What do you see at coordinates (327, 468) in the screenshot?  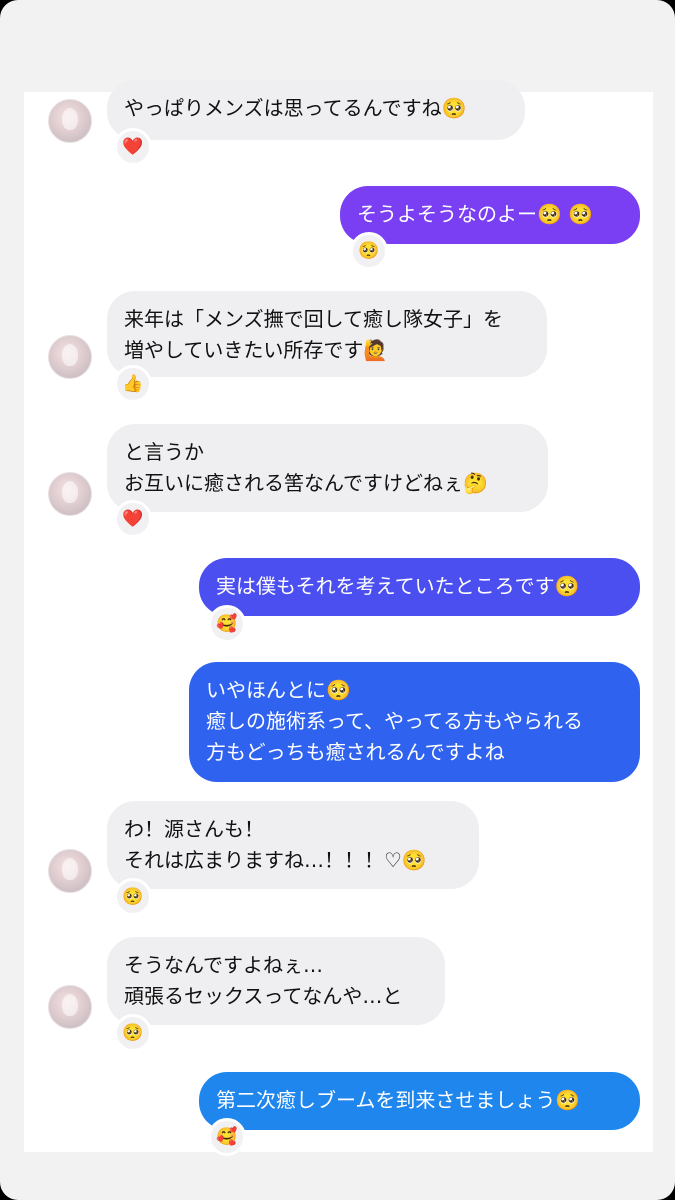 I see `incoming-message-bubble: と言うか お互いに癒される筈なんですけどねぇ🤔` at bounding box center [327, 468].